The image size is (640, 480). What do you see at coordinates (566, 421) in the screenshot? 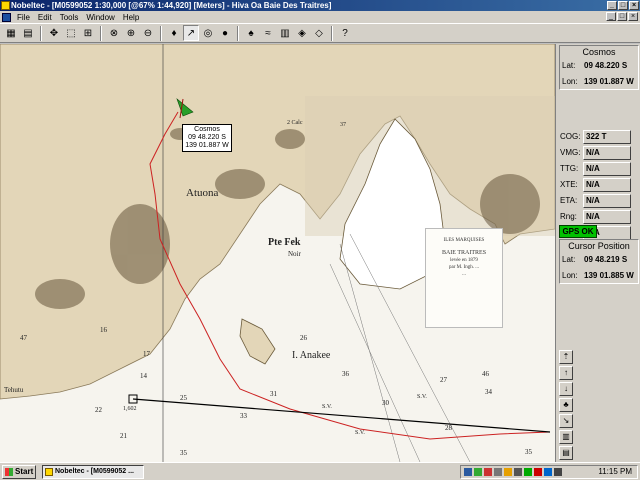
I see `route-tool-icon: ↘` at bounding box center [566, 421].